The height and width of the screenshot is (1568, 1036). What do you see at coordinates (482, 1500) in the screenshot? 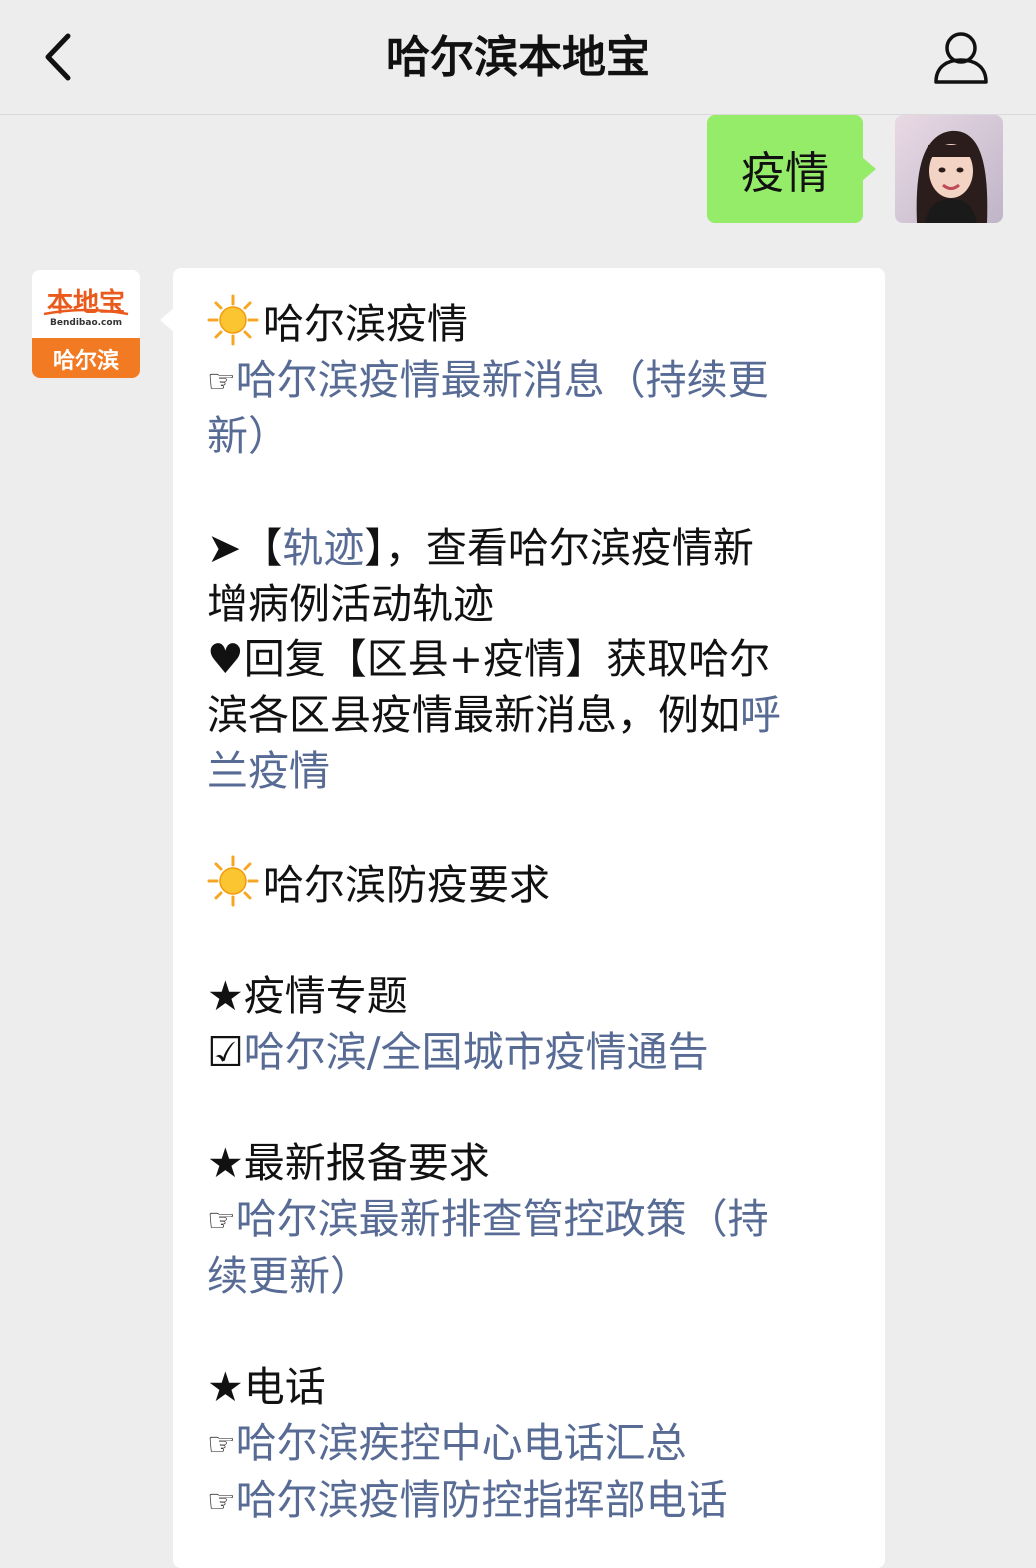
I see `link-command-phones: 哈尔滨疫情防控指挥部电话` at bounding box center [482, 1500].